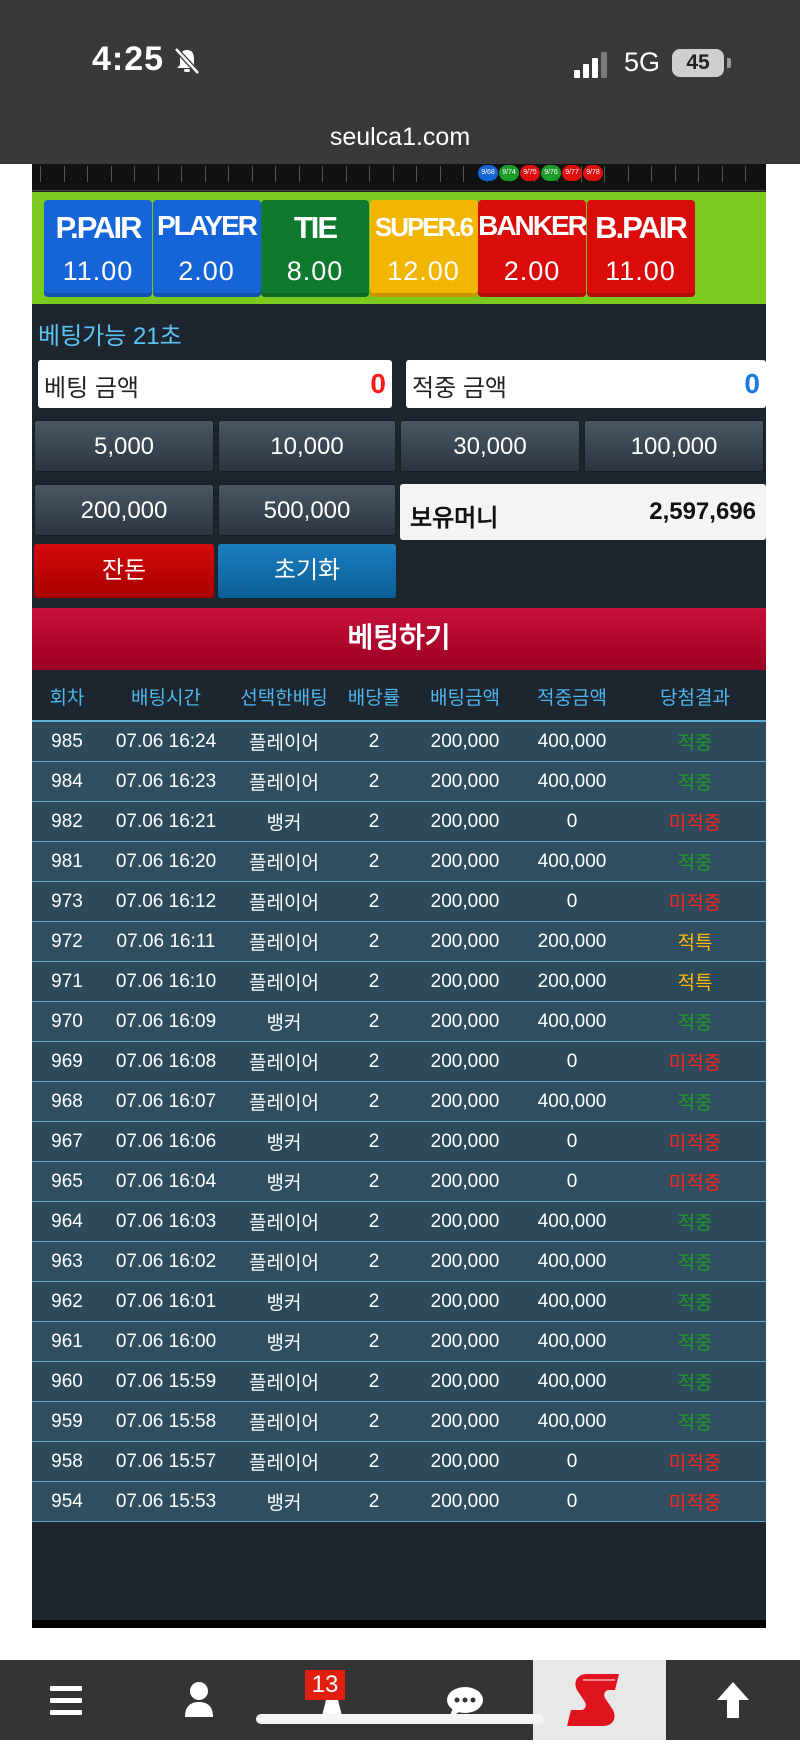 The image size is (800, 1745). What do you see at coordinates (733, 1700) in the screenshot?
I see `nav-scroll-top` at bounding box center [733, 1700].